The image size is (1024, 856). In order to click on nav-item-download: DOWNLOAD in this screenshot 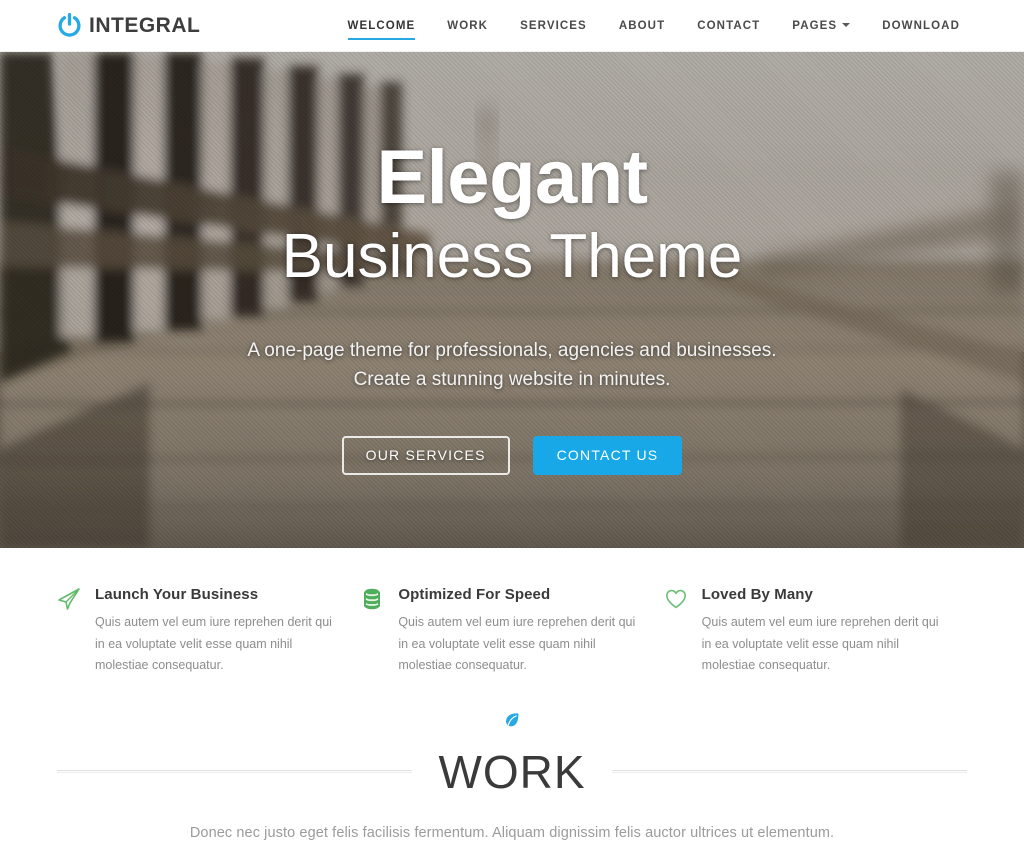, I will do `click(921, 26)`.